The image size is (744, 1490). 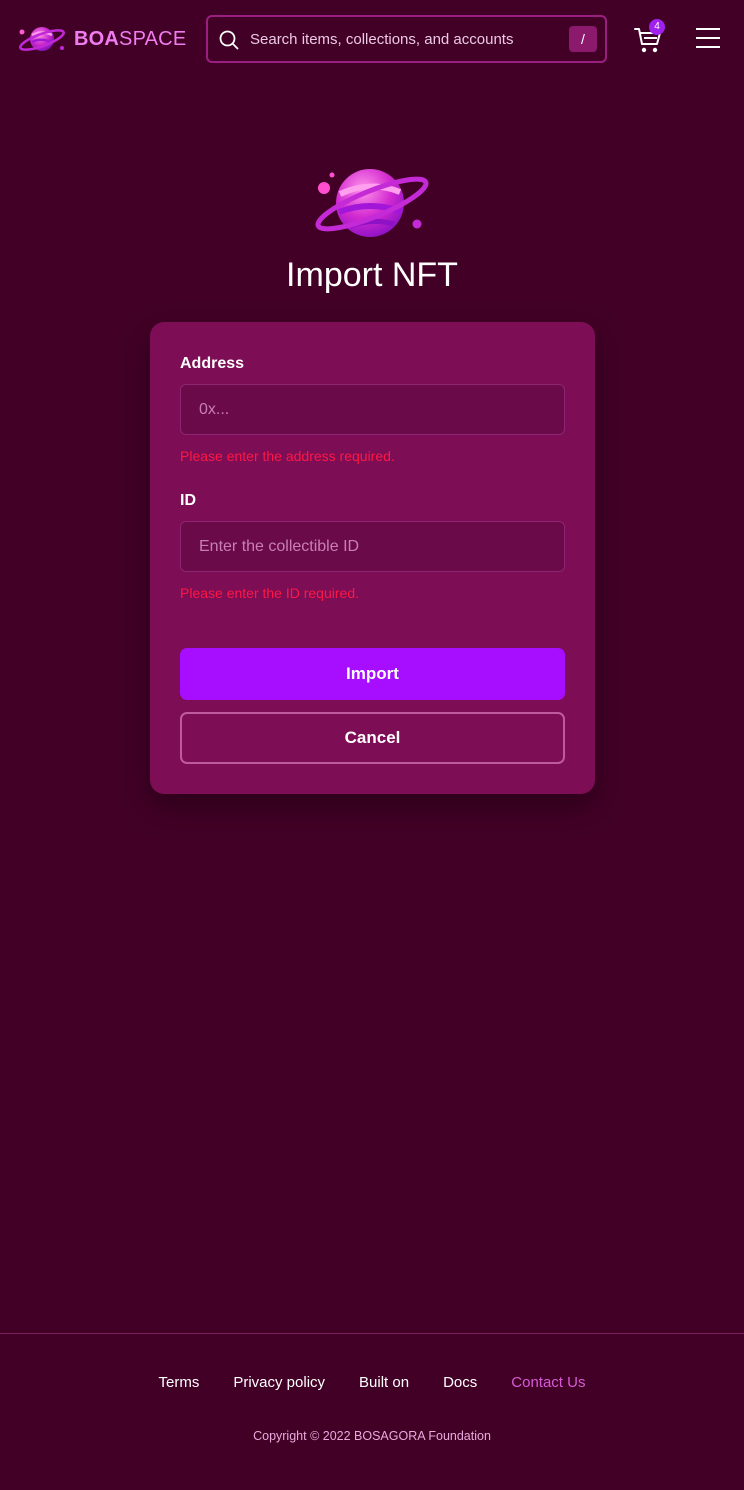 I want to click on footer-link-built-on: Built on, so click(x=384, y=1382).